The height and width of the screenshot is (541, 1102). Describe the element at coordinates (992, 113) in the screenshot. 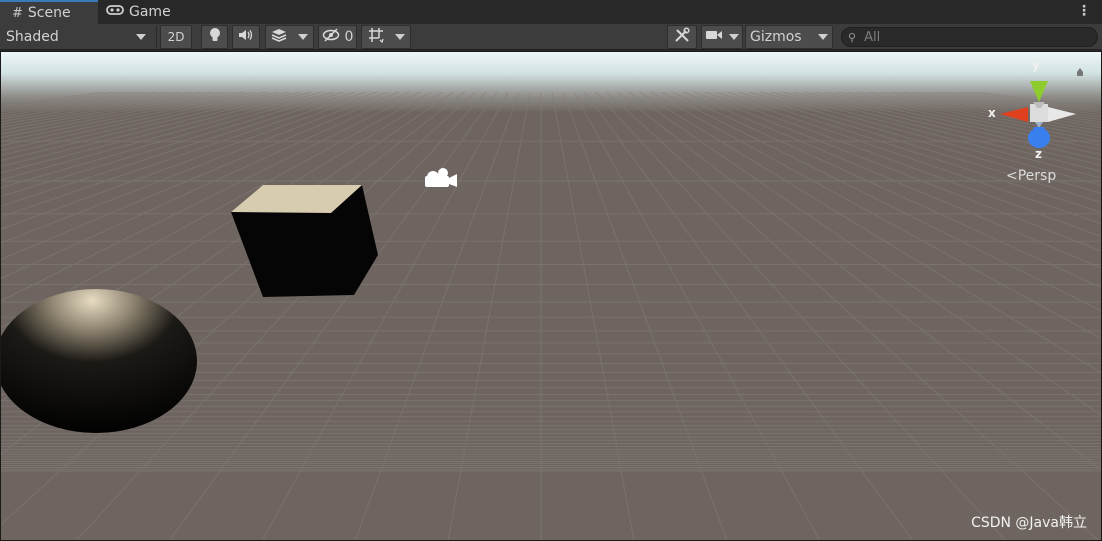

I see `axis-label-x: x` at that location.